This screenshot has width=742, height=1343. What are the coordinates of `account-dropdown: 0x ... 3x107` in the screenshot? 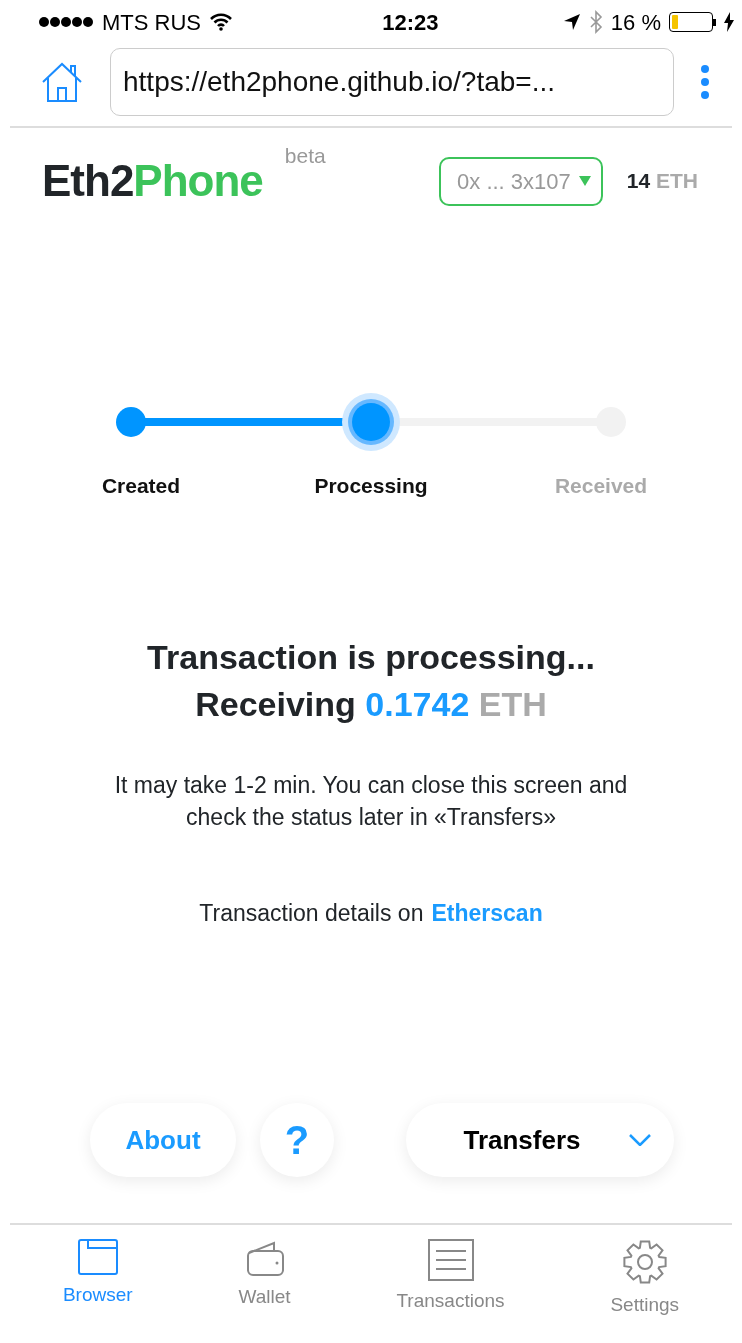 It's located at (521, 181).